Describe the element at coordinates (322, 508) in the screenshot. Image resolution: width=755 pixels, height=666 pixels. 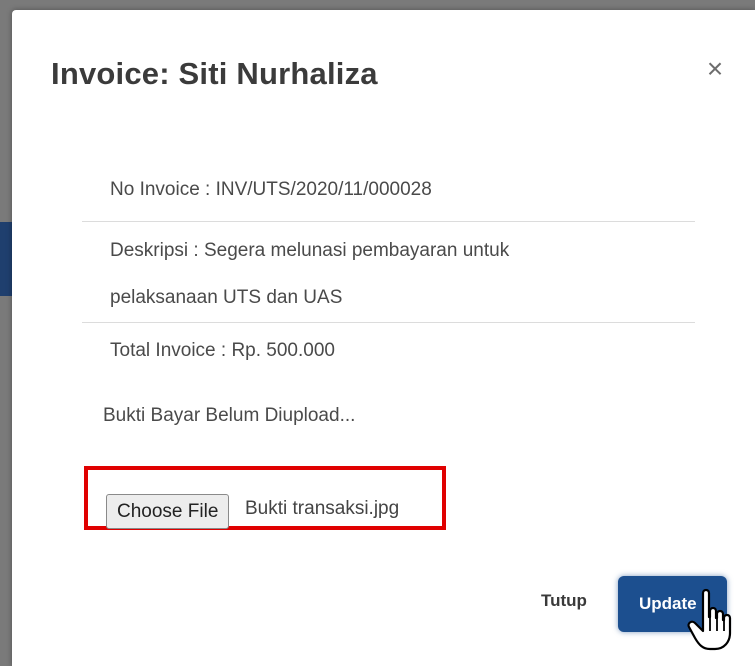
I see `selected-file-name: Bukti transaksi.jpg` at that location.